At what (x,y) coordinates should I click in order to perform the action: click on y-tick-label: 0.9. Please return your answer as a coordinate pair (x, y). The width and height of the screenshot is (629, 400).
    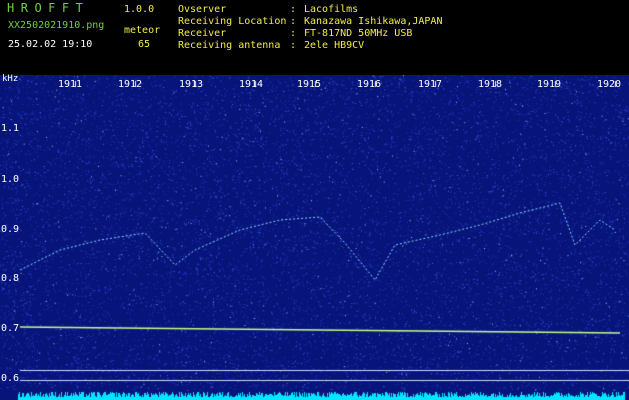
    Looking at the image, I should click on (10, 229).